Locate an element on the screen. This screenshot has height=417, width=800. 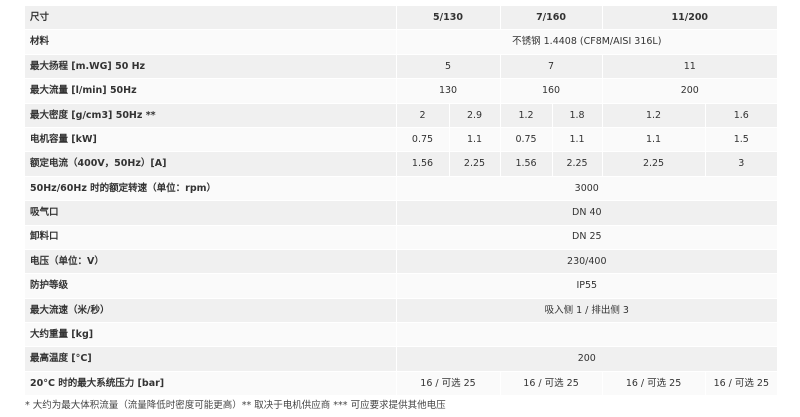
row-label: 最大流量 [l/min] 50Hz is located at coordinates (210, 91).